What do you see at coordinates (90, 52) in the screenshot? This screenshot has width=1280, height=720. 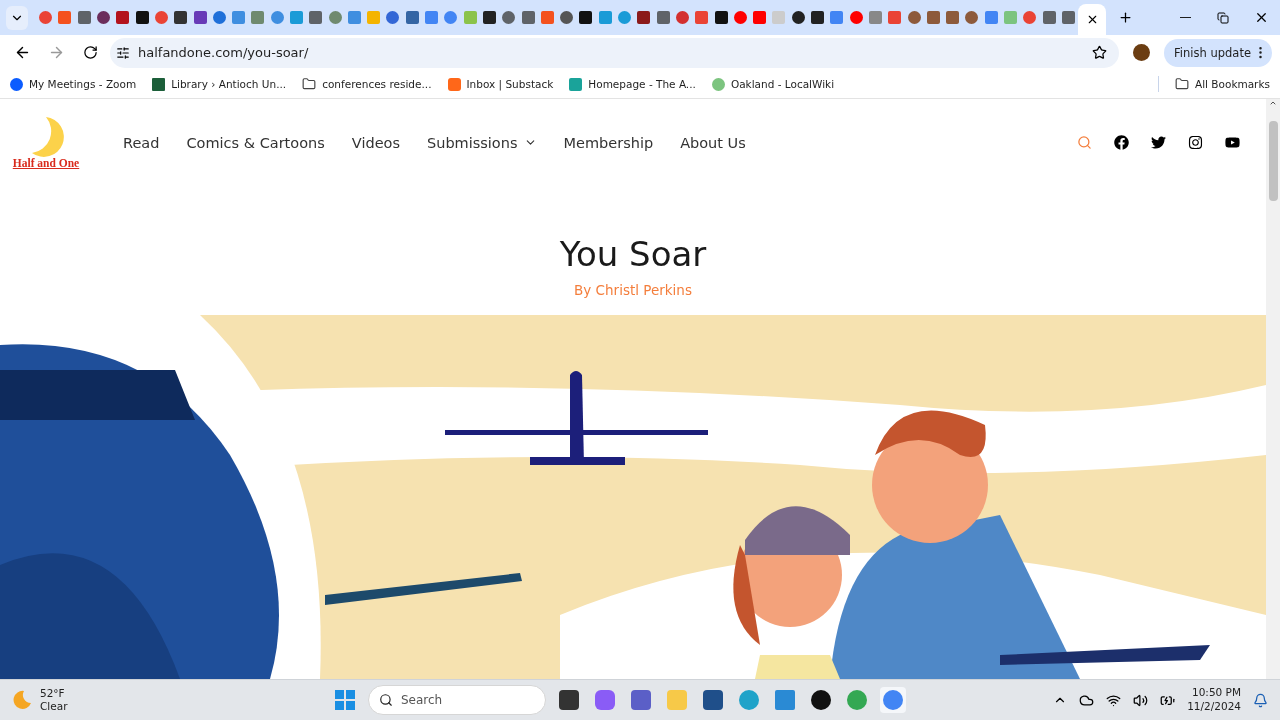 I see `reload-icon` at bounding box center [90, 52].